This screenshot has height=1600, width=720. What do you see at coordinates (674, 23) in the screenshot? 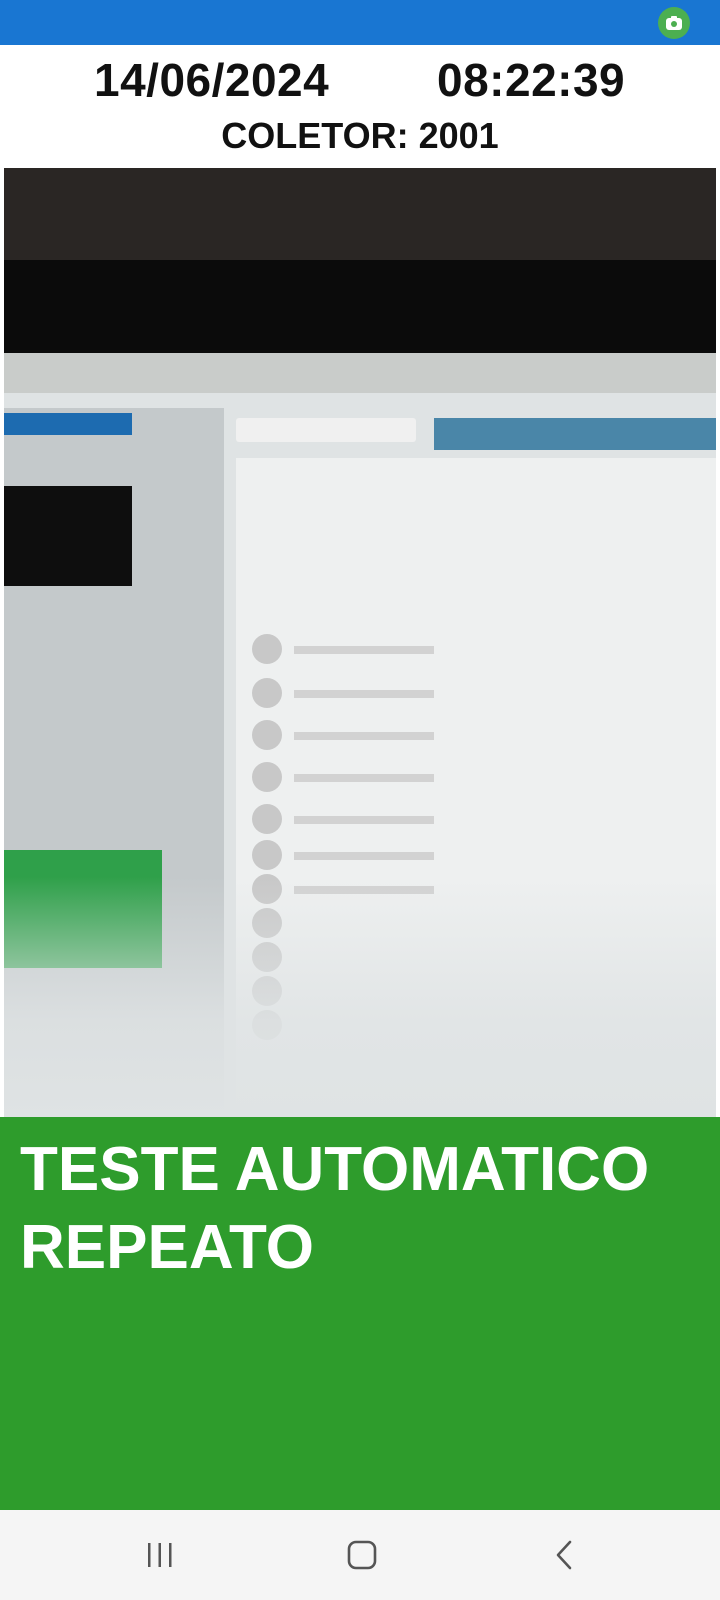
I see `camera-icon` at bounding box center [674, 23].